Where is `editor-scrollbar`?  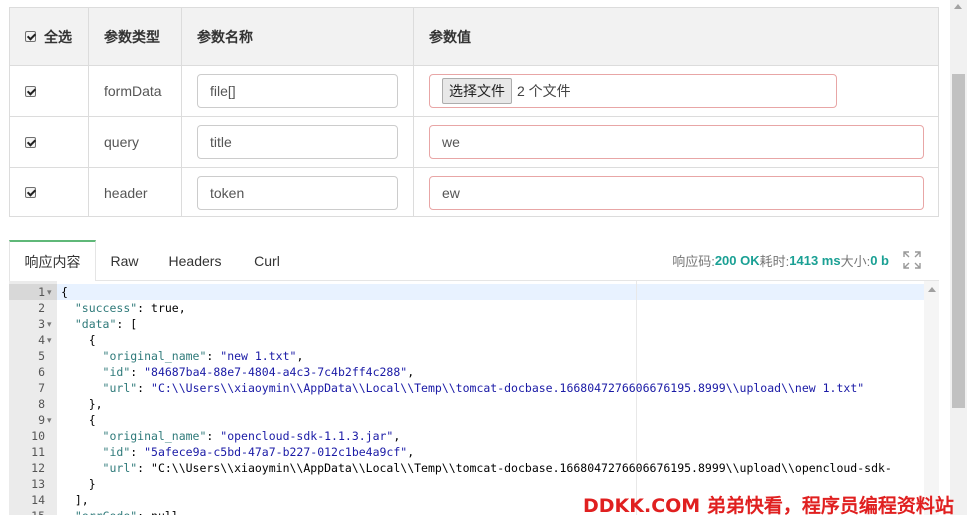
editor-scrollbar is located at coordinates (931, 398).